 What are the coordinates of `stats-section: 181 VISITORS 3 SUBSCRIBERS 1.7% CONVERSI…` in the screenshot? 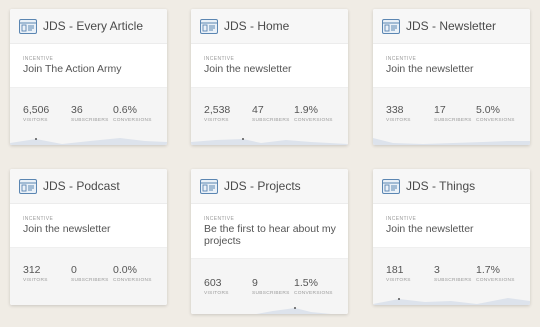 It's located at (451, 276).